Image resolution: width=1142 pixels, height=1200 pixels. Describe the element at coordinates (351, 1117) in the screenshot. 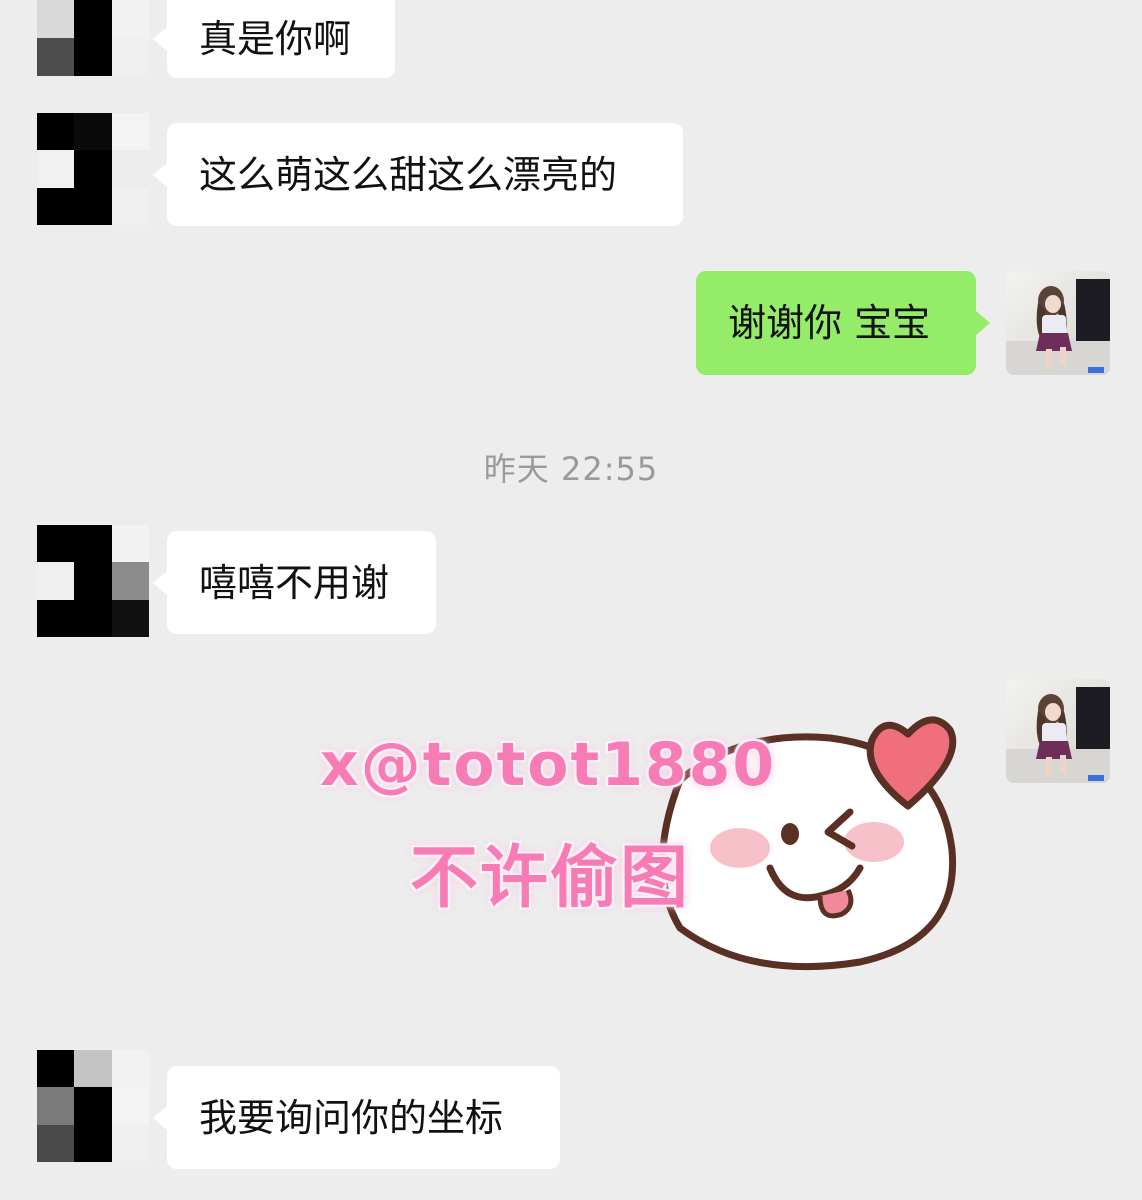

I see `message-text: 我要询问你的坐标` at that location.